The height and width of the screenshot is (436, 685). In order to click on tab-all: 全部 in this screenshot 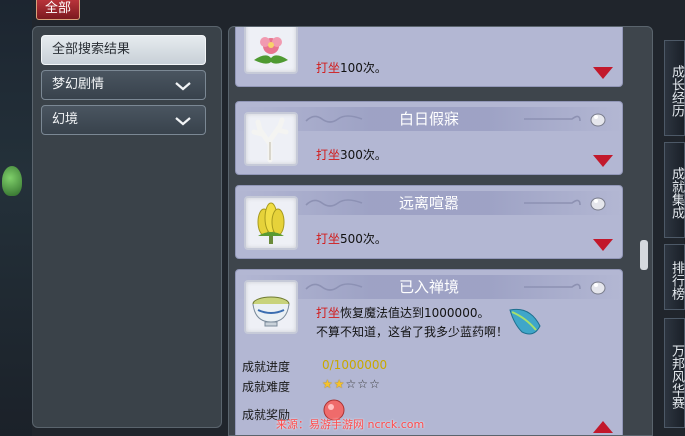, I will do `click(58, 10)`.